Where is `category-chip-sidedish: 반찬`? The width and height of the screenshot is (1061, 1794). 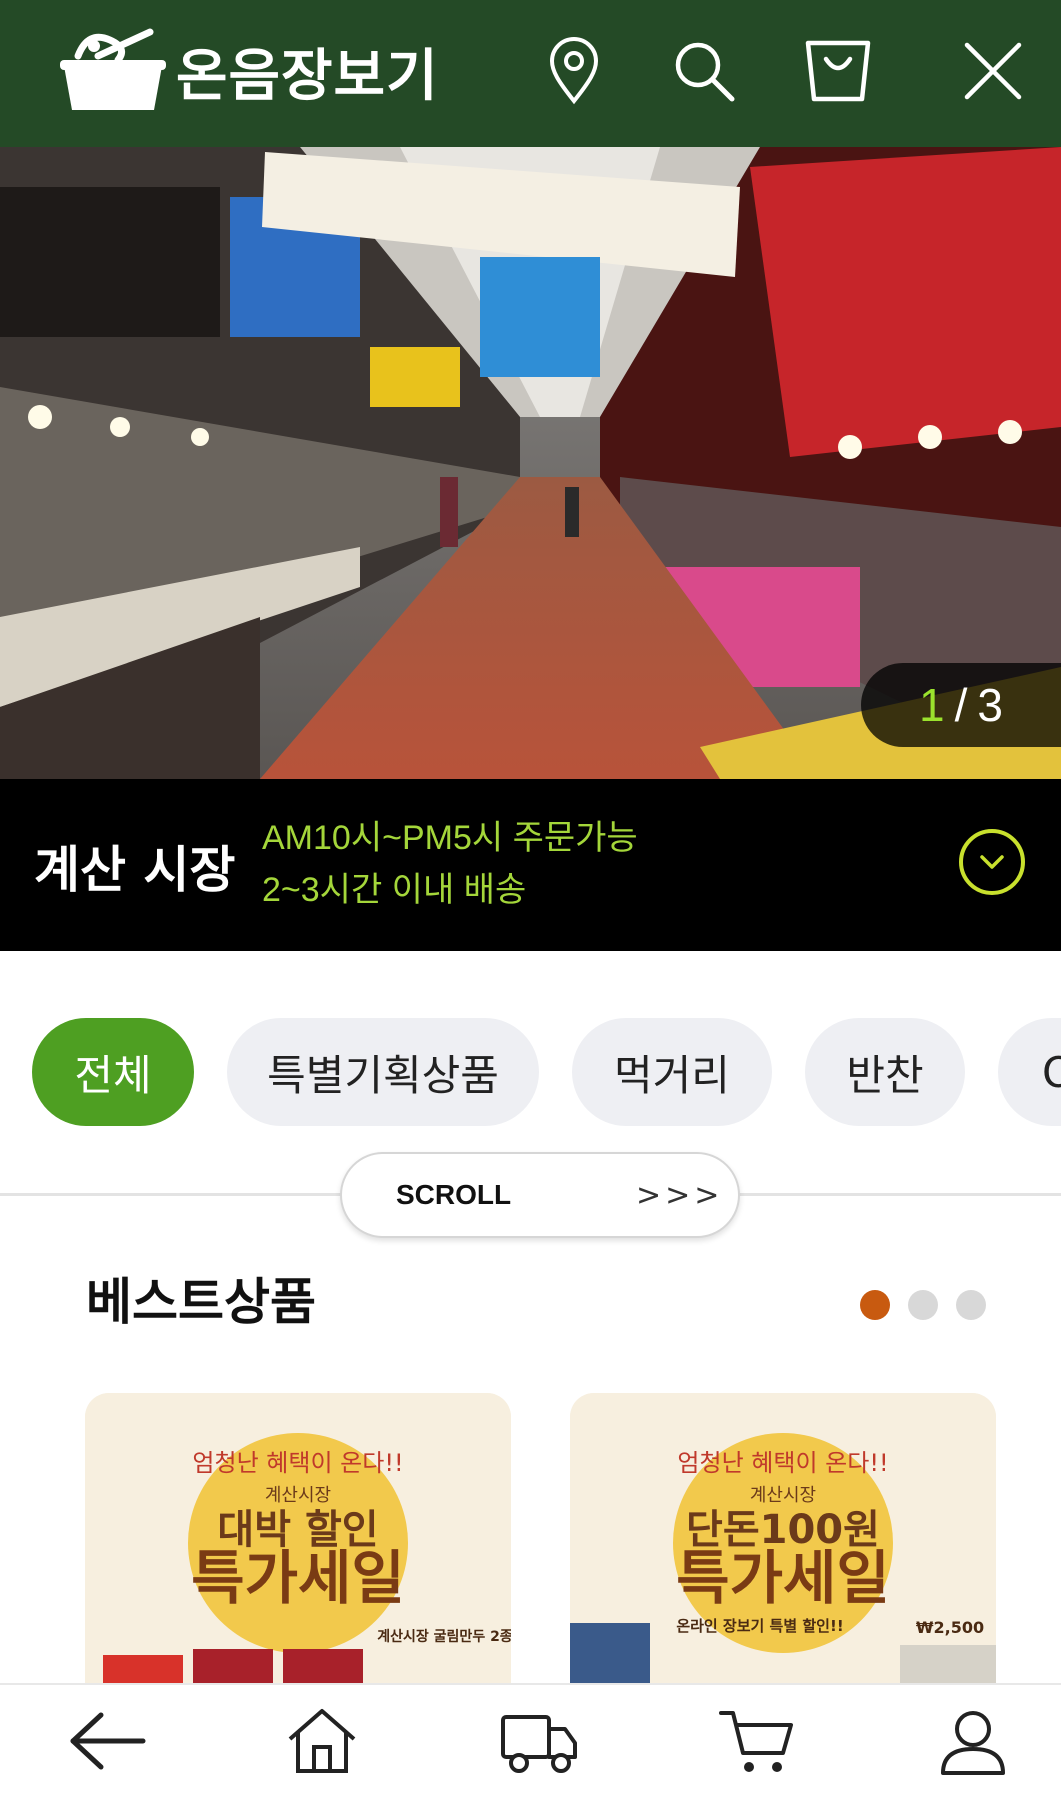
category-chip-sidedish: 반찬 is located at coordinates (885, 1072).